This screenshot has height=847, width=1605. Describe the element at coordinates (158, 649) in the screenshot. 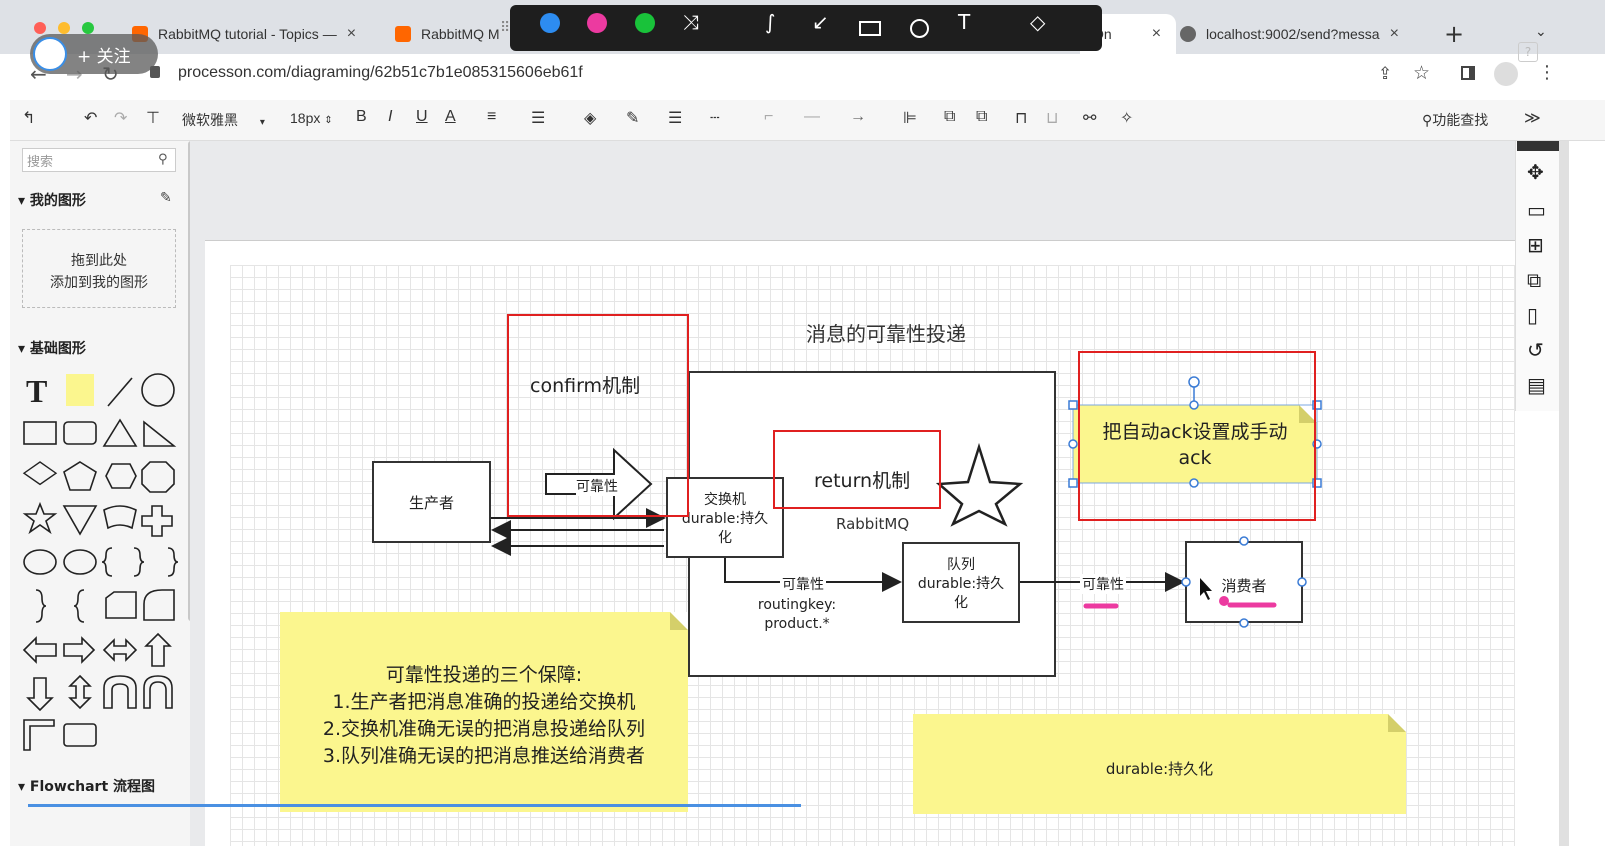

I see `up-arrow-shape` at that location.